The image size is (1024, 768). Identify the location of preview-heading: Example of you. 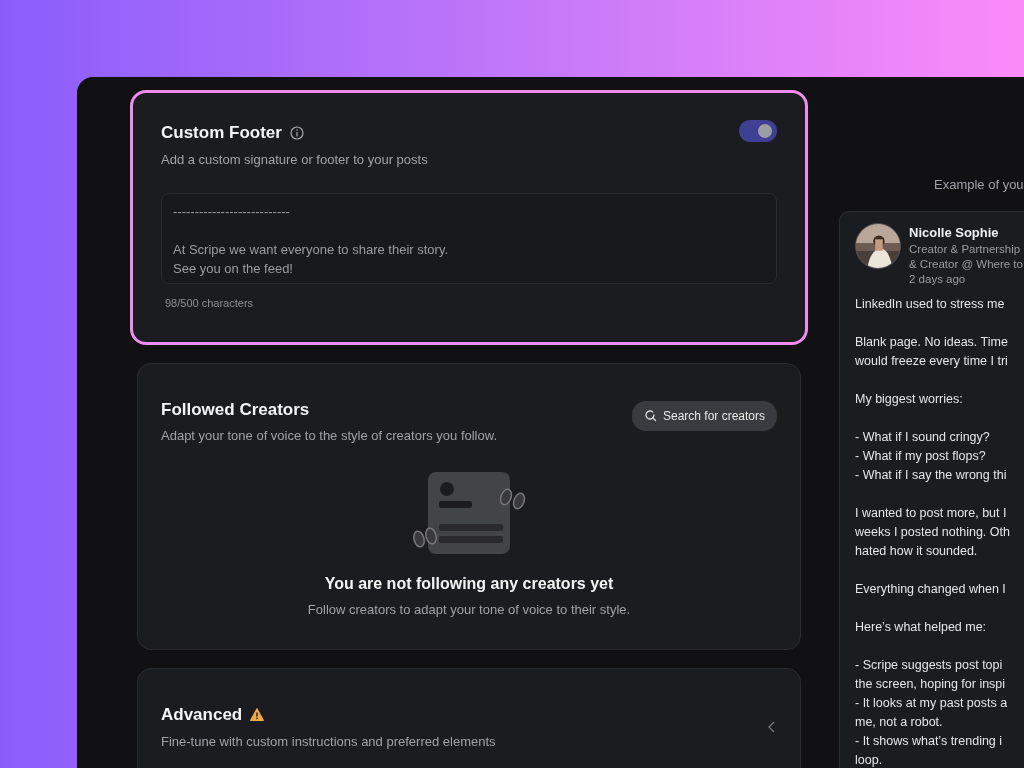
(979, 185).